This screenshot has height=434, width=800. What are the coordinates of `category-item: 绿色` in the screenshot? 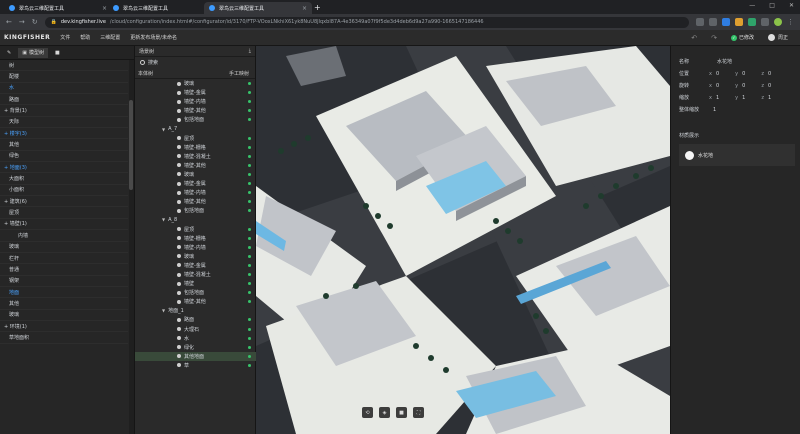 It's located at (64, 157).